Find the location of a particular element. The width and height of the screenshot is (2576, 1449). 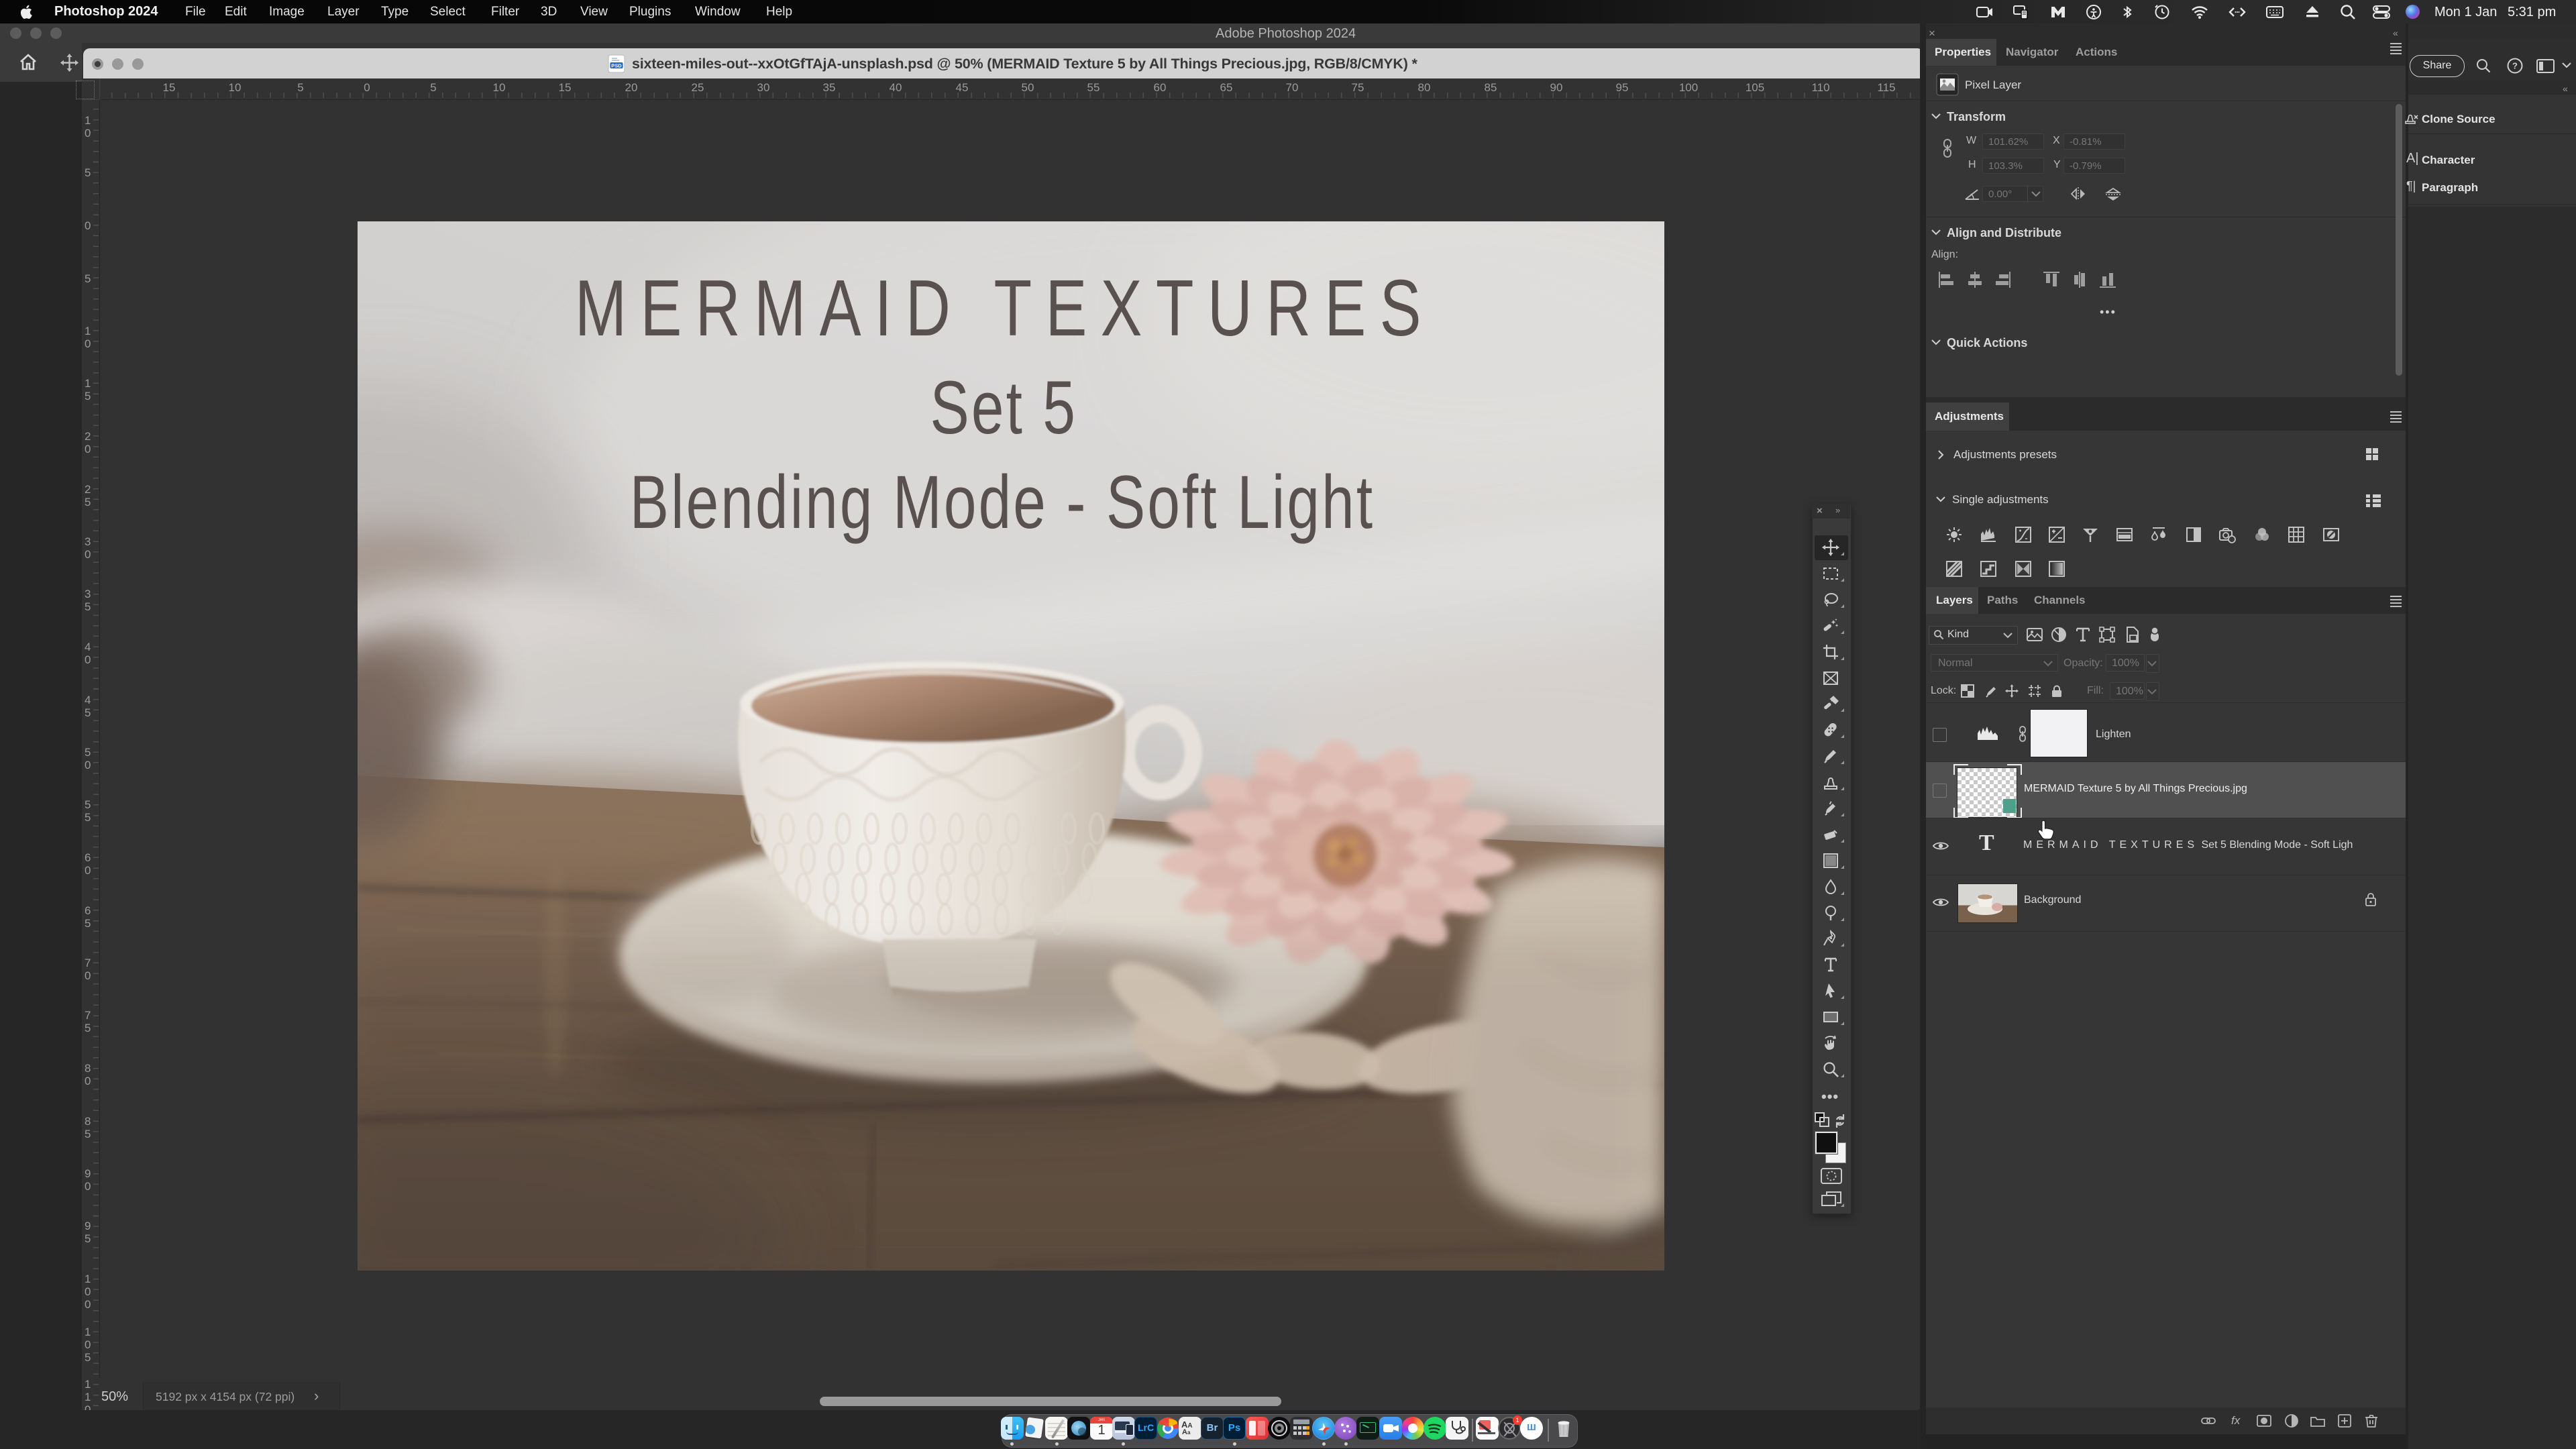

svg-text: MERMAID TEXTURES is located at coordinates (1005, 308).